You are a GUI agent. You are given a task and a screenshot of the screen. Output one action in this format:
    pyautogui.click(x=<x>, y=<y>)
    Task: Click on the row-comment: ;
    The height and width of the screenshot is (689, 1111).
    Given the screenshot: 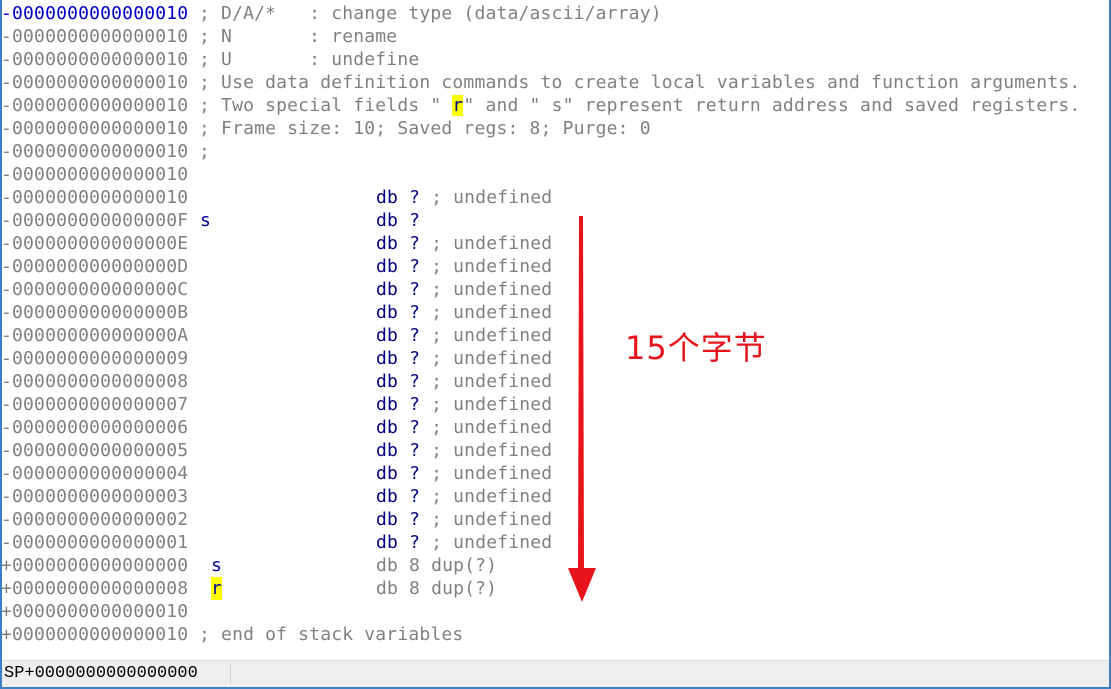 What is the action you would take?
    pyautogui.click(x=199, y=151)
    